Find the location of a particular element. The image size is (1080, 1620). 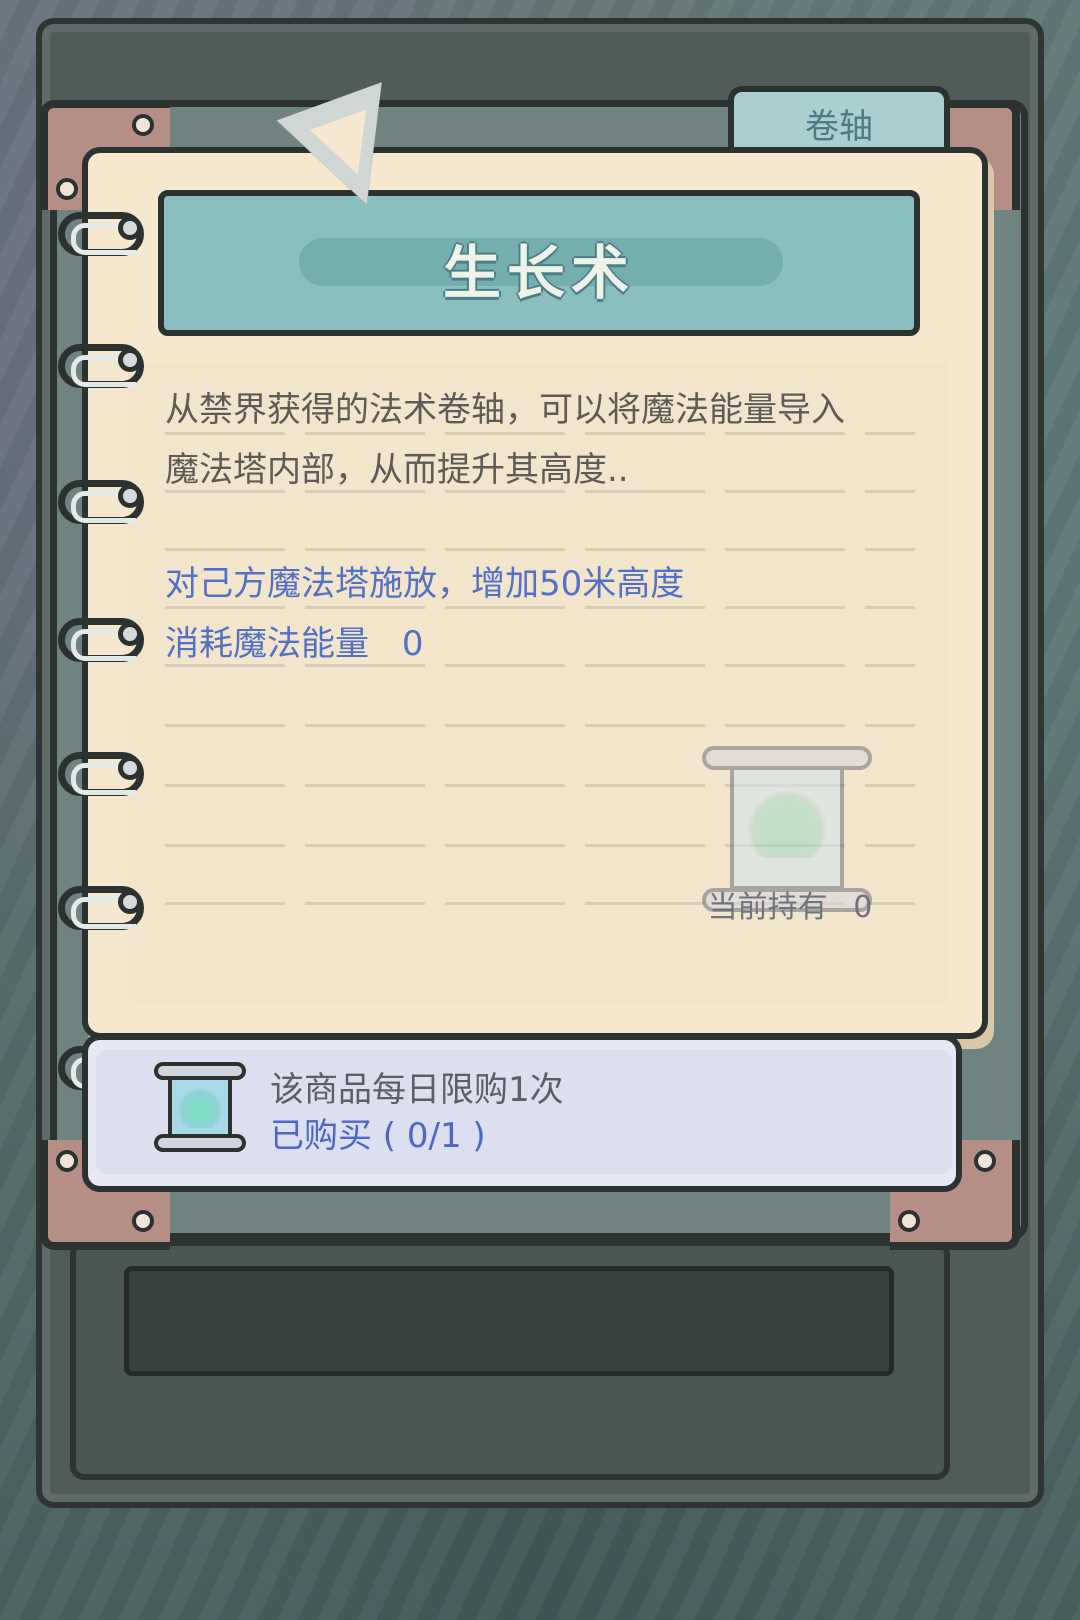

held-count: 当前持有 0 is located at coordinates (790, 904).